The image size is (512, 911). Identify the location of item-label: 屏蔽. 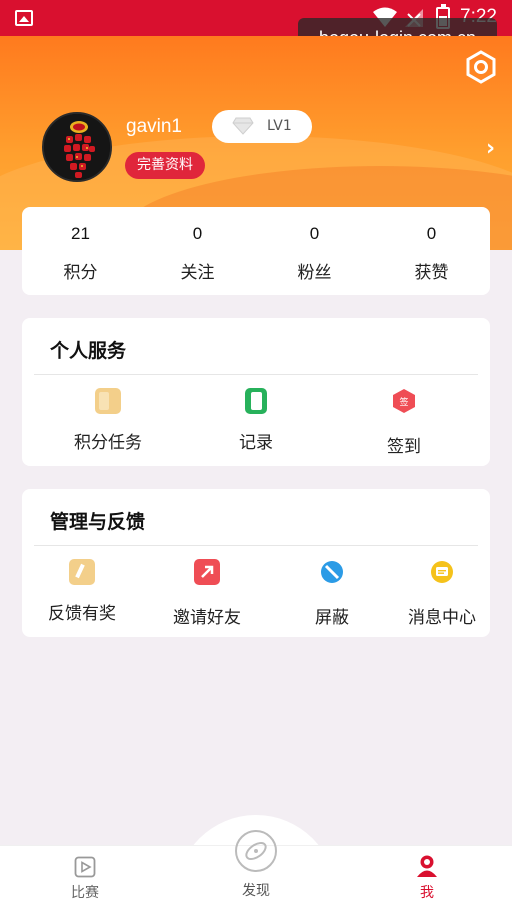
(332, 618).